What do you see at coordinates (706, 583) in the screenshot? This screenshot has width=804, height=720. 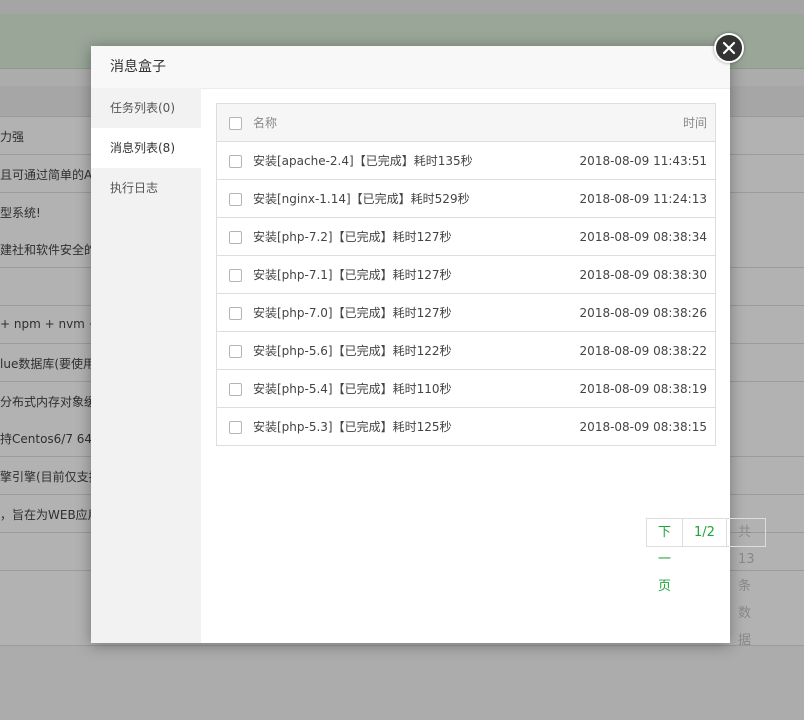 I see `pagination: 下一页 1/2 共13条数据` at bounding box center [706, 583].